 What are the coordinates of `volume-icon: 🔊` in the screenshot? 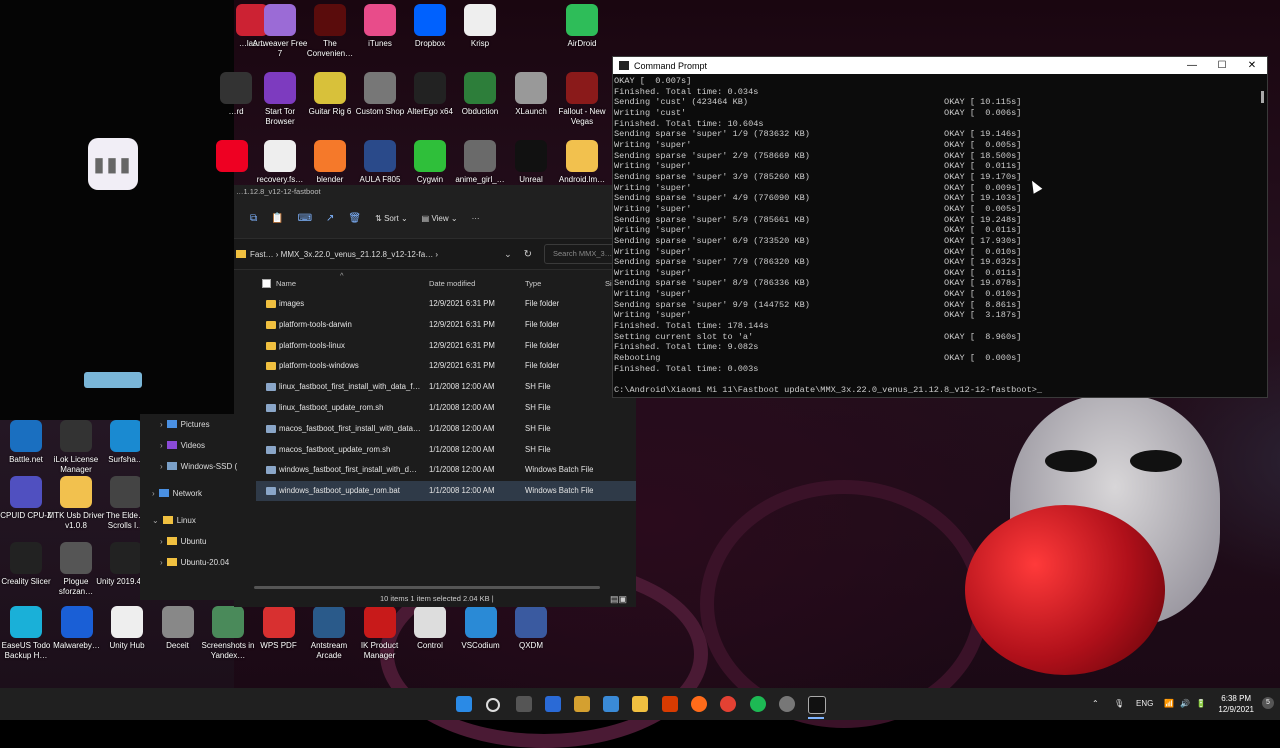 It's located at (1185, 704).